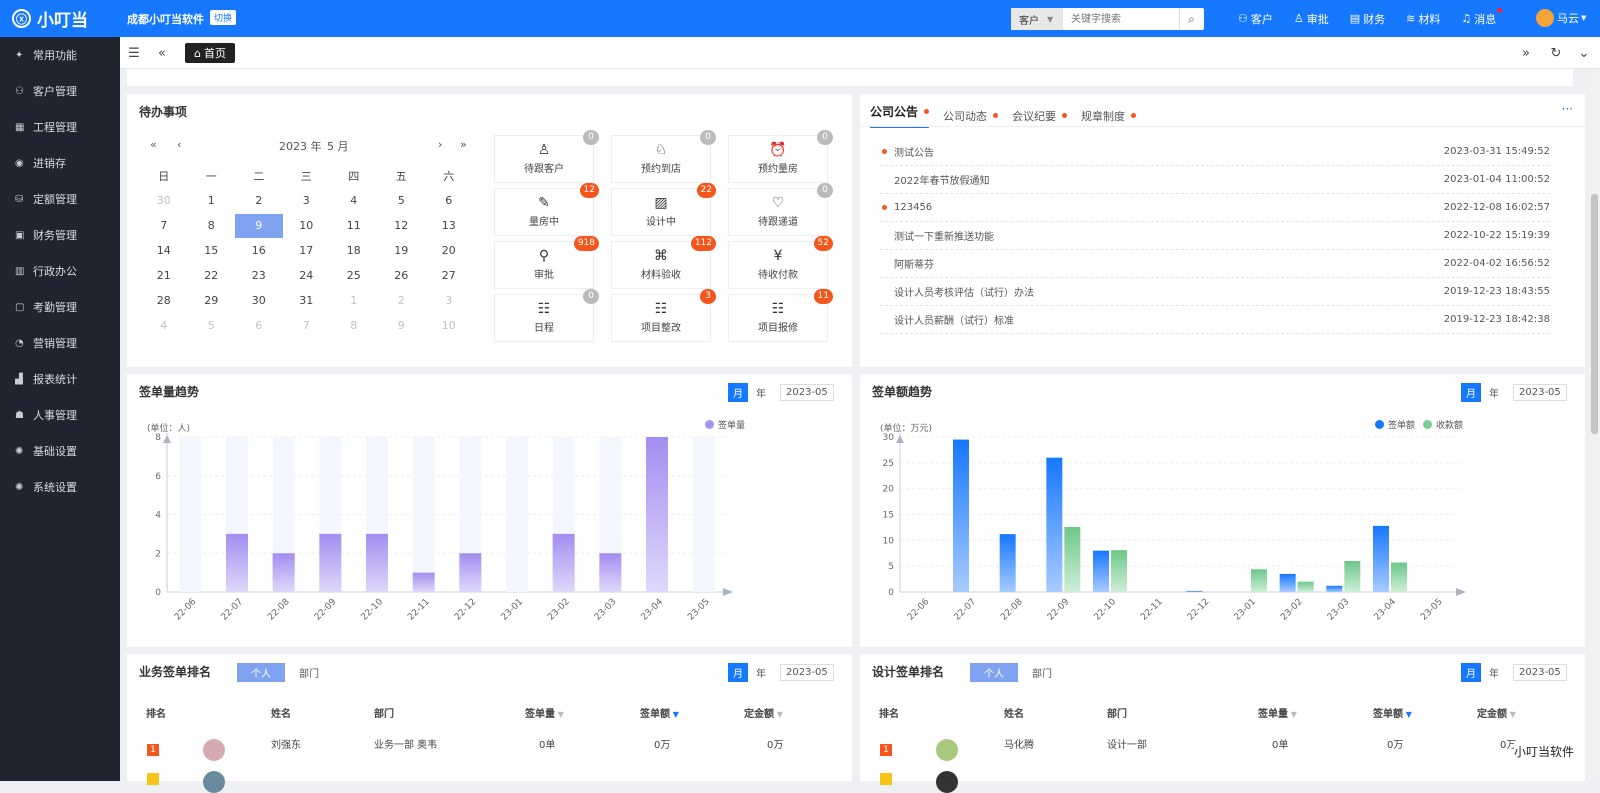  What do you see at coordinates (1215, 180) in the screenshot?
I see `notice-item: 2022年春节放假通知 2023-01-04 11:00:52` at bounding box center [1215, 180].